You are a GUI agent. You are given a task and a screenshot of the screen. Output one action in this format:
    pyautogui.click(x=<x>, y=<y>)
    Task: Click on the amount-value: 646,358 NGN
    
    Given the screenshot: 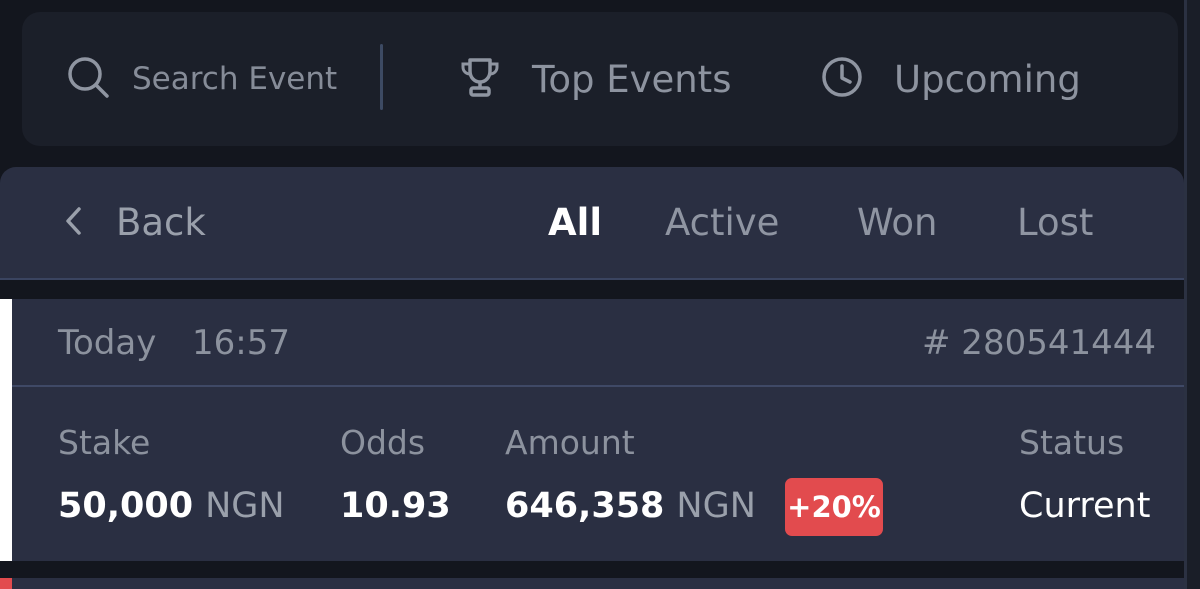 What is the action you would take?
    pyautogui.click(x=630, y=506)
    